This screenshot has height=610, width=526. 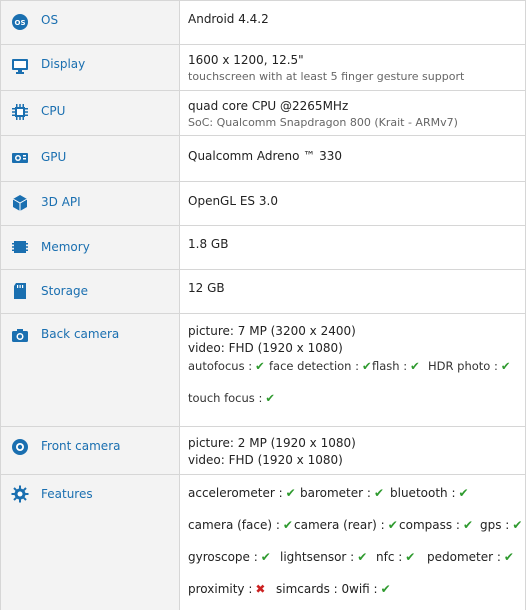 I want to click on feature-face-detection: face detection : ✔, so click(x=320, y=366).